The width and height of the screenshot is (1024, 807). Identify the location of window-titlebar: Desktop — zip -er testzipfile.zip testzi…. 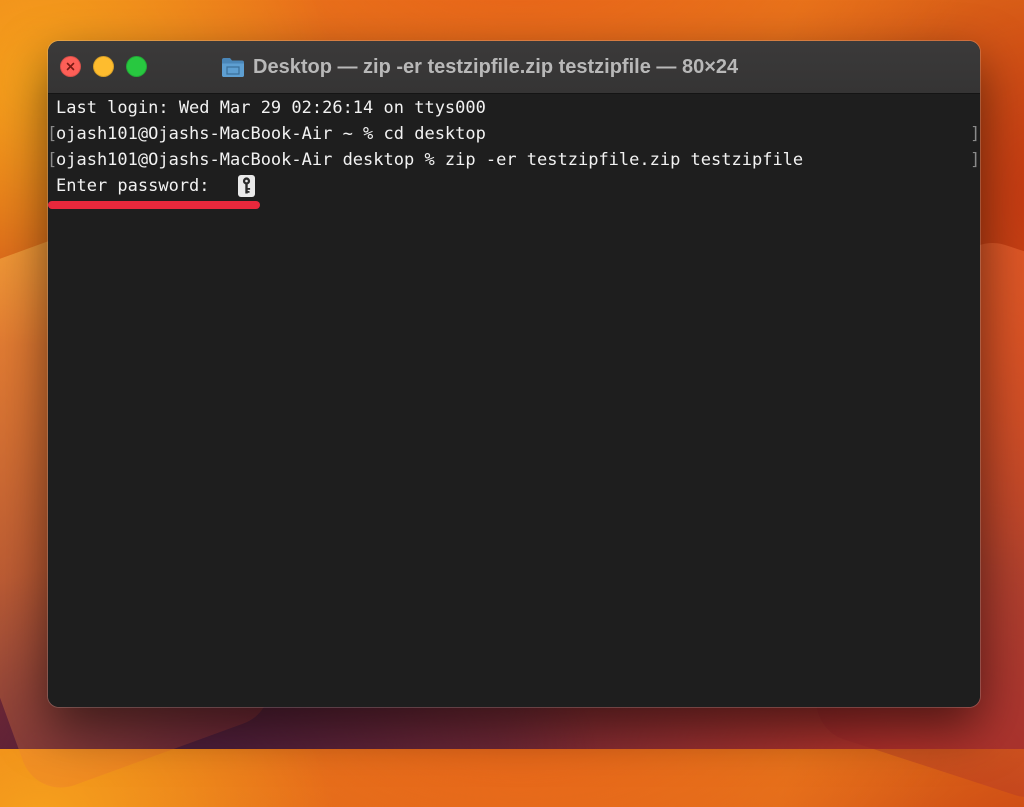
(514, 67).